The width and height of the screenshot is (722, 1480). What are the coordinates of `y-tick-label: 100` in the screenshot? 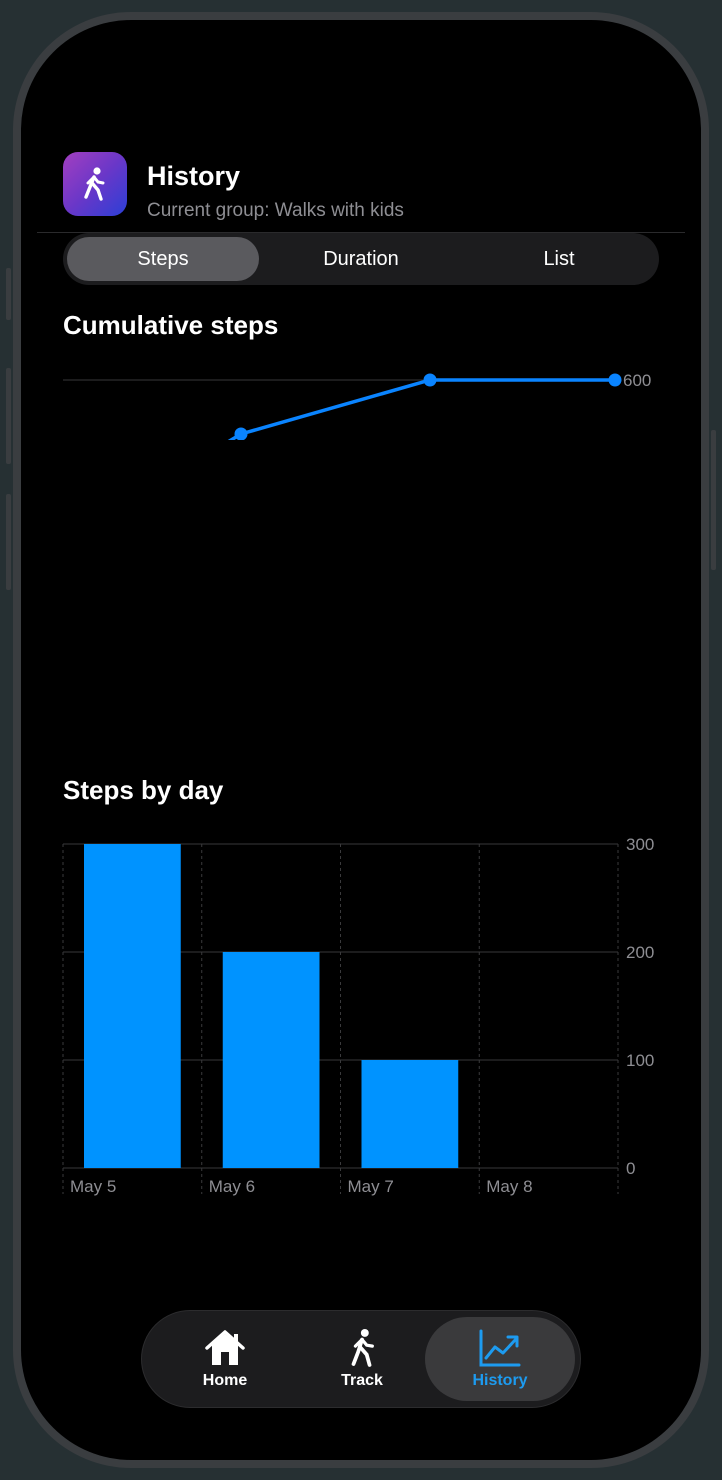 It's located at (640, 1060).